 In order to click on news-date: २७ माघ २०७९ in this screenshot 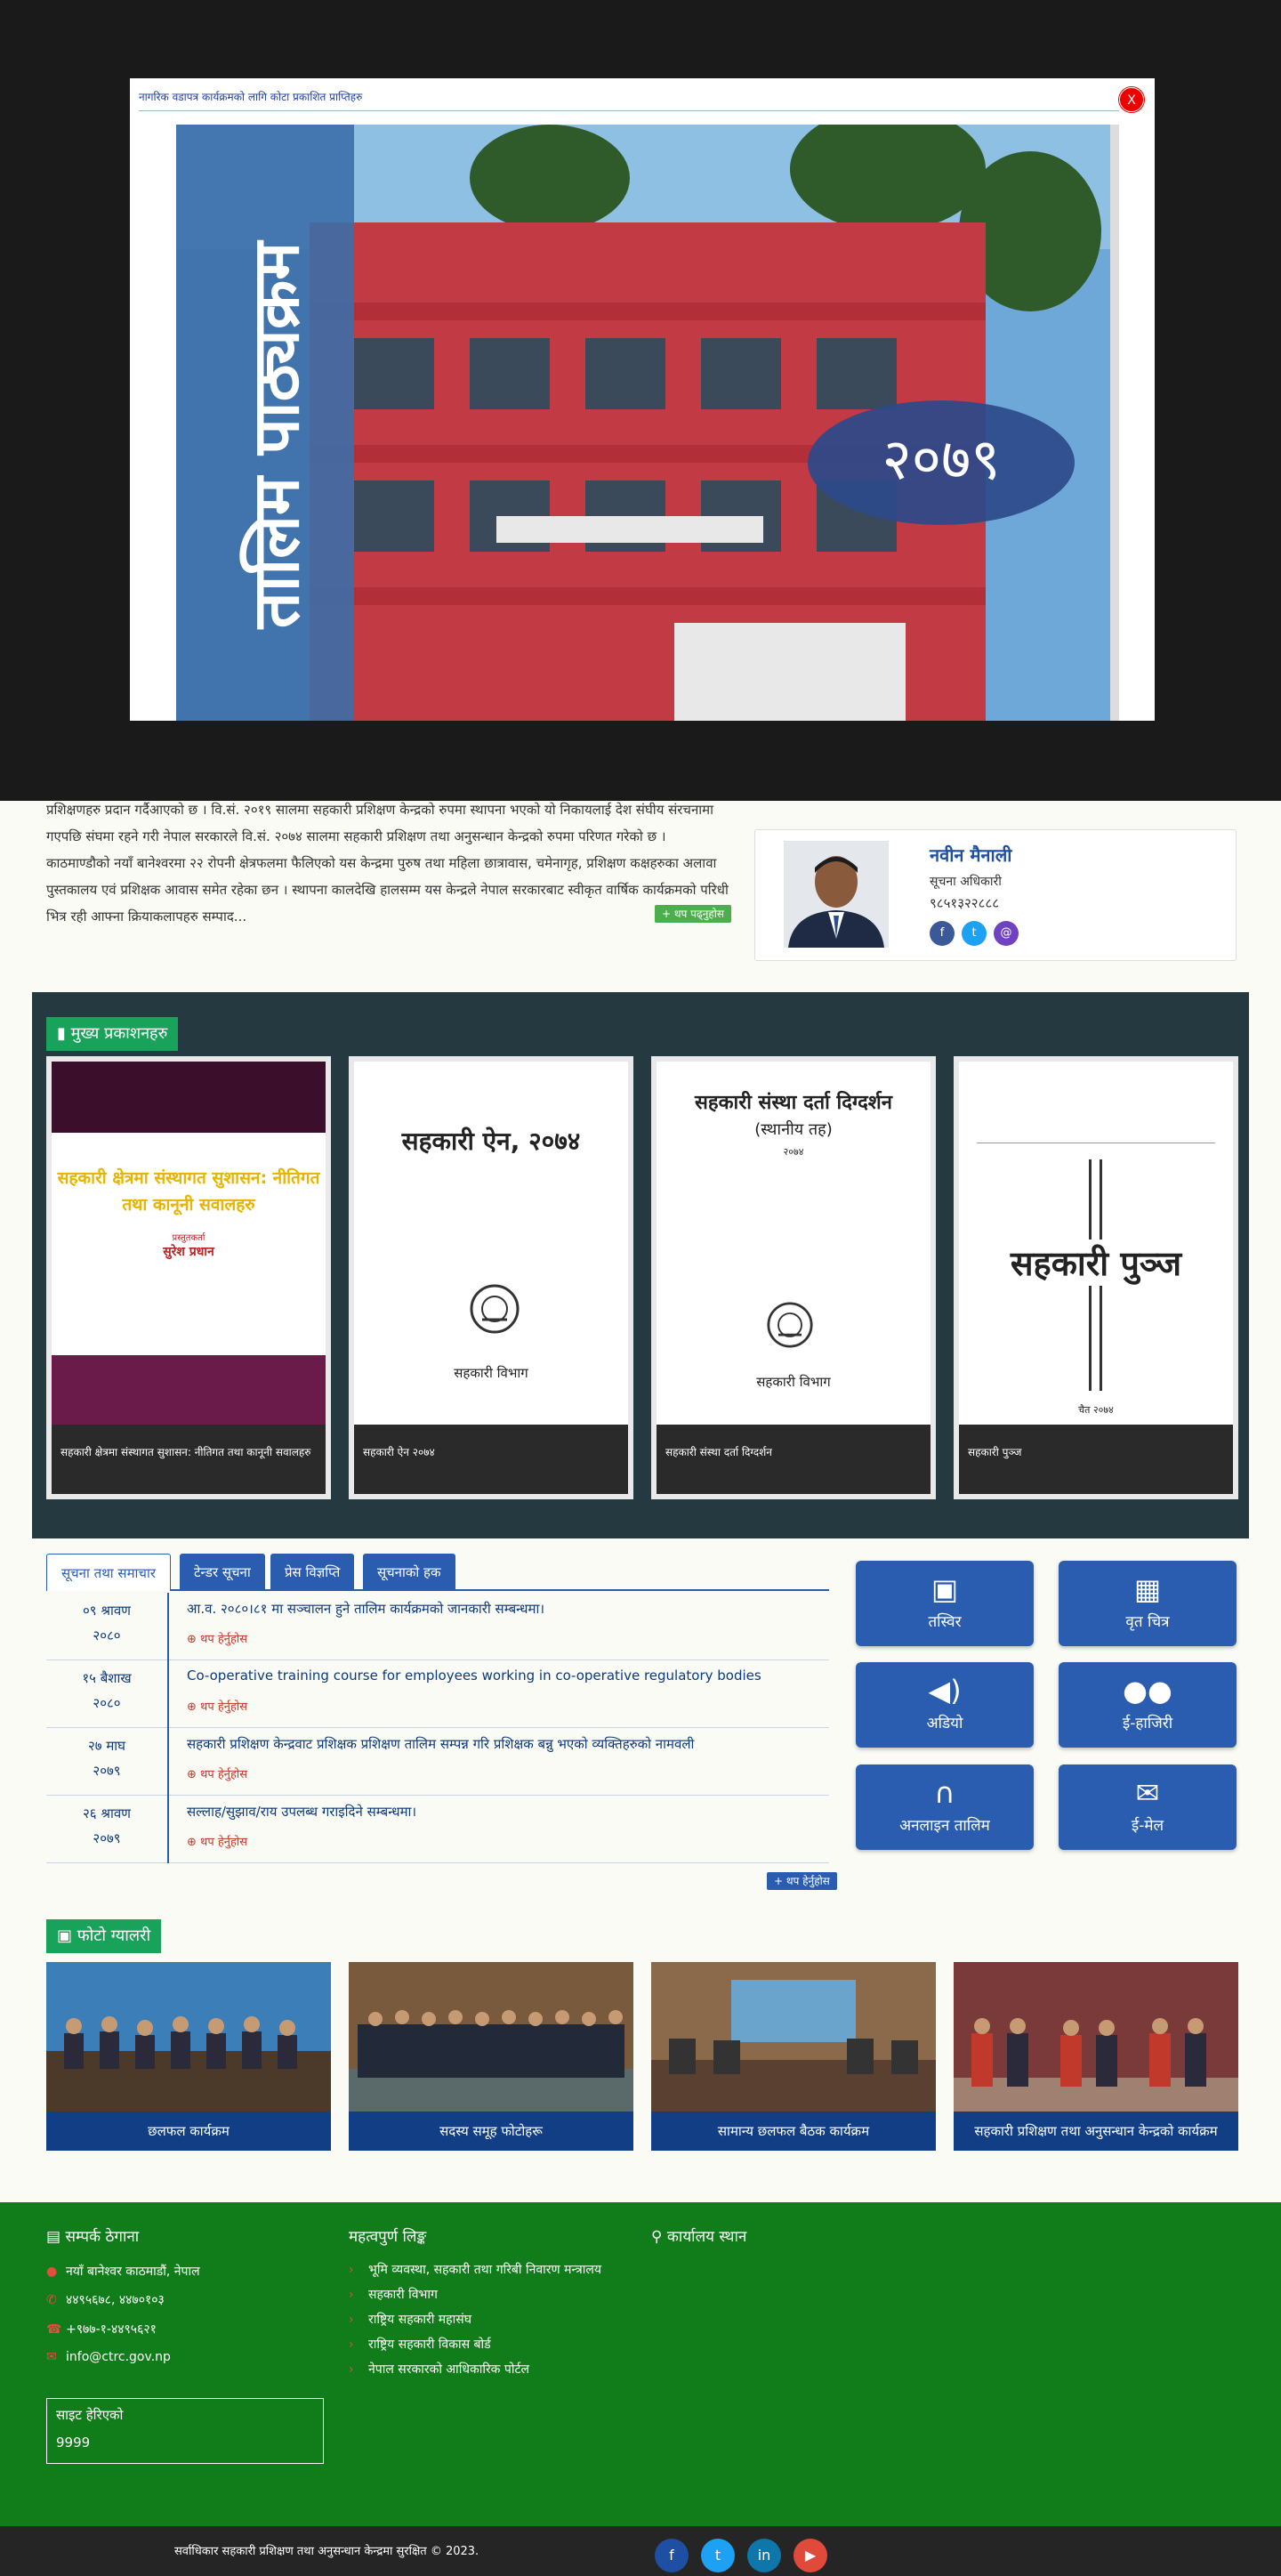, I will do `click(107, 1762)`.